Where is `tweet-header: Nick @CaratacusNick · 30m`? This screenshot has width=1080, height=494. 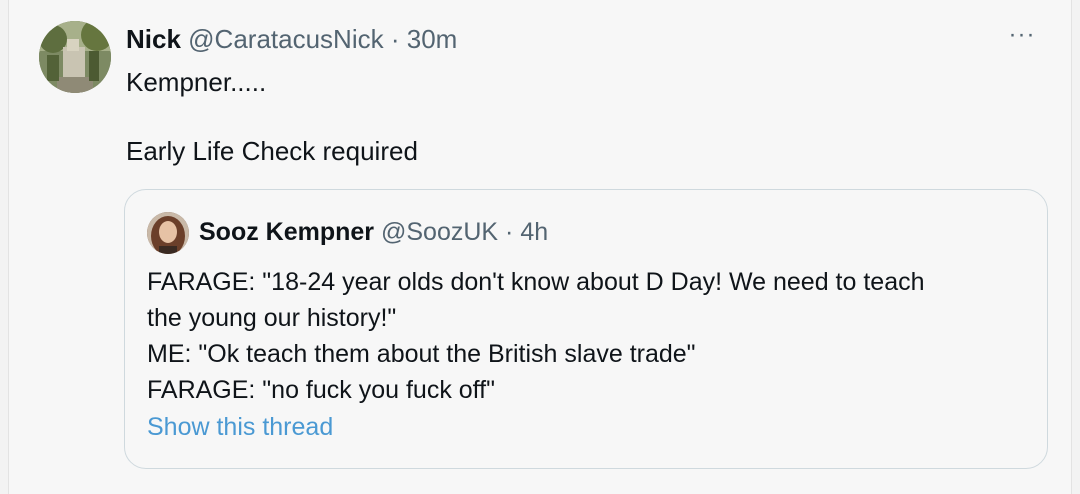 tweet-header: Nick @CaratacusNick · 30m is located at coordinates (291, 39).